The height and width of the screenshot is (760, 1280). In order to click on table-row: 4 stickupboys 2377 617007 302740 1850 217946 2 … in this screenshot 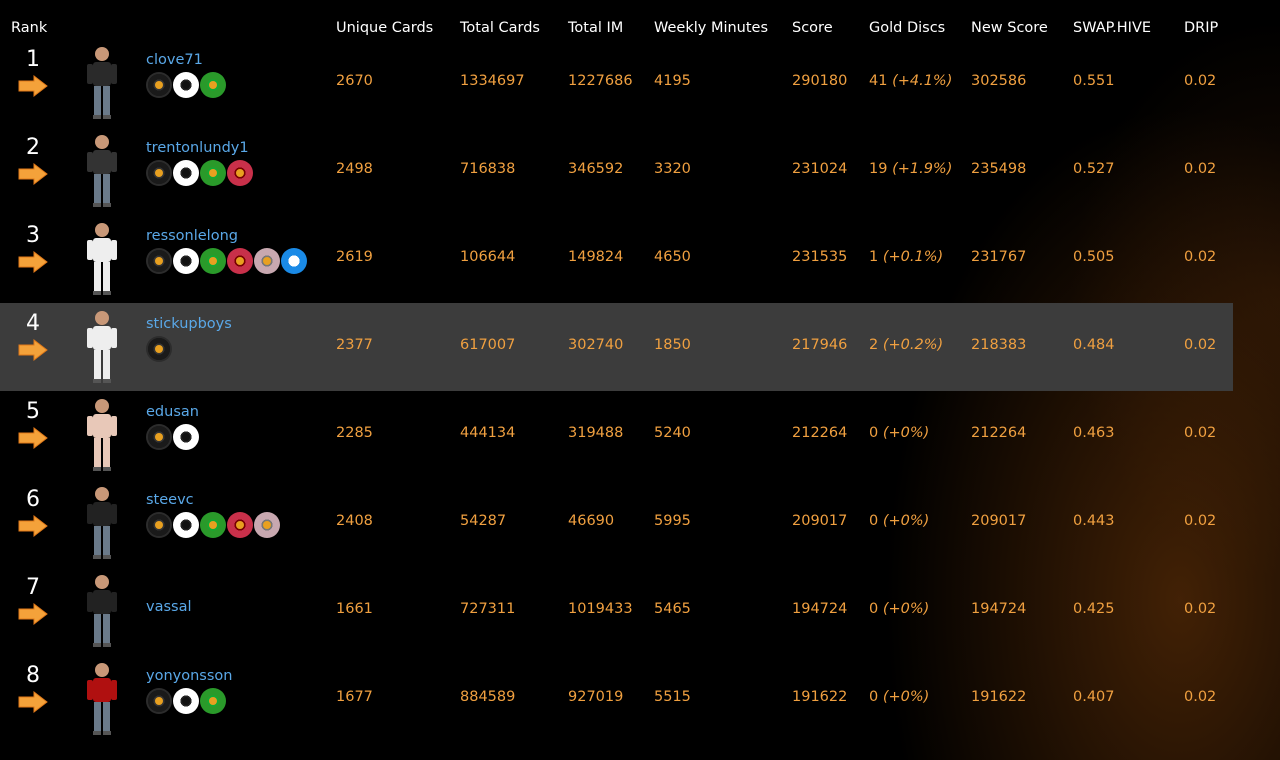, I will do `click(616, 347)`.